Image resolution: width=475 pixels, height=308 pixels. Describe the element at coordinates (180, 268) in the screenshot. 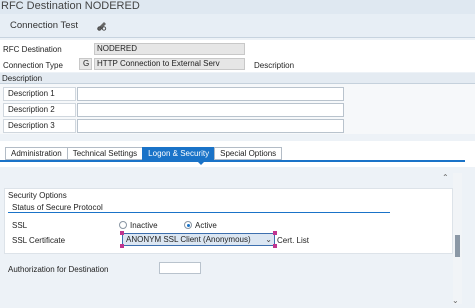

I see `authorization-input` at that location.